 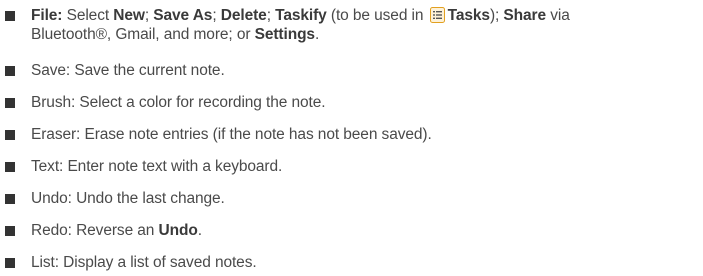 I want to click on list-item-save: Save: Save the current note., so click(x=351, y=70).